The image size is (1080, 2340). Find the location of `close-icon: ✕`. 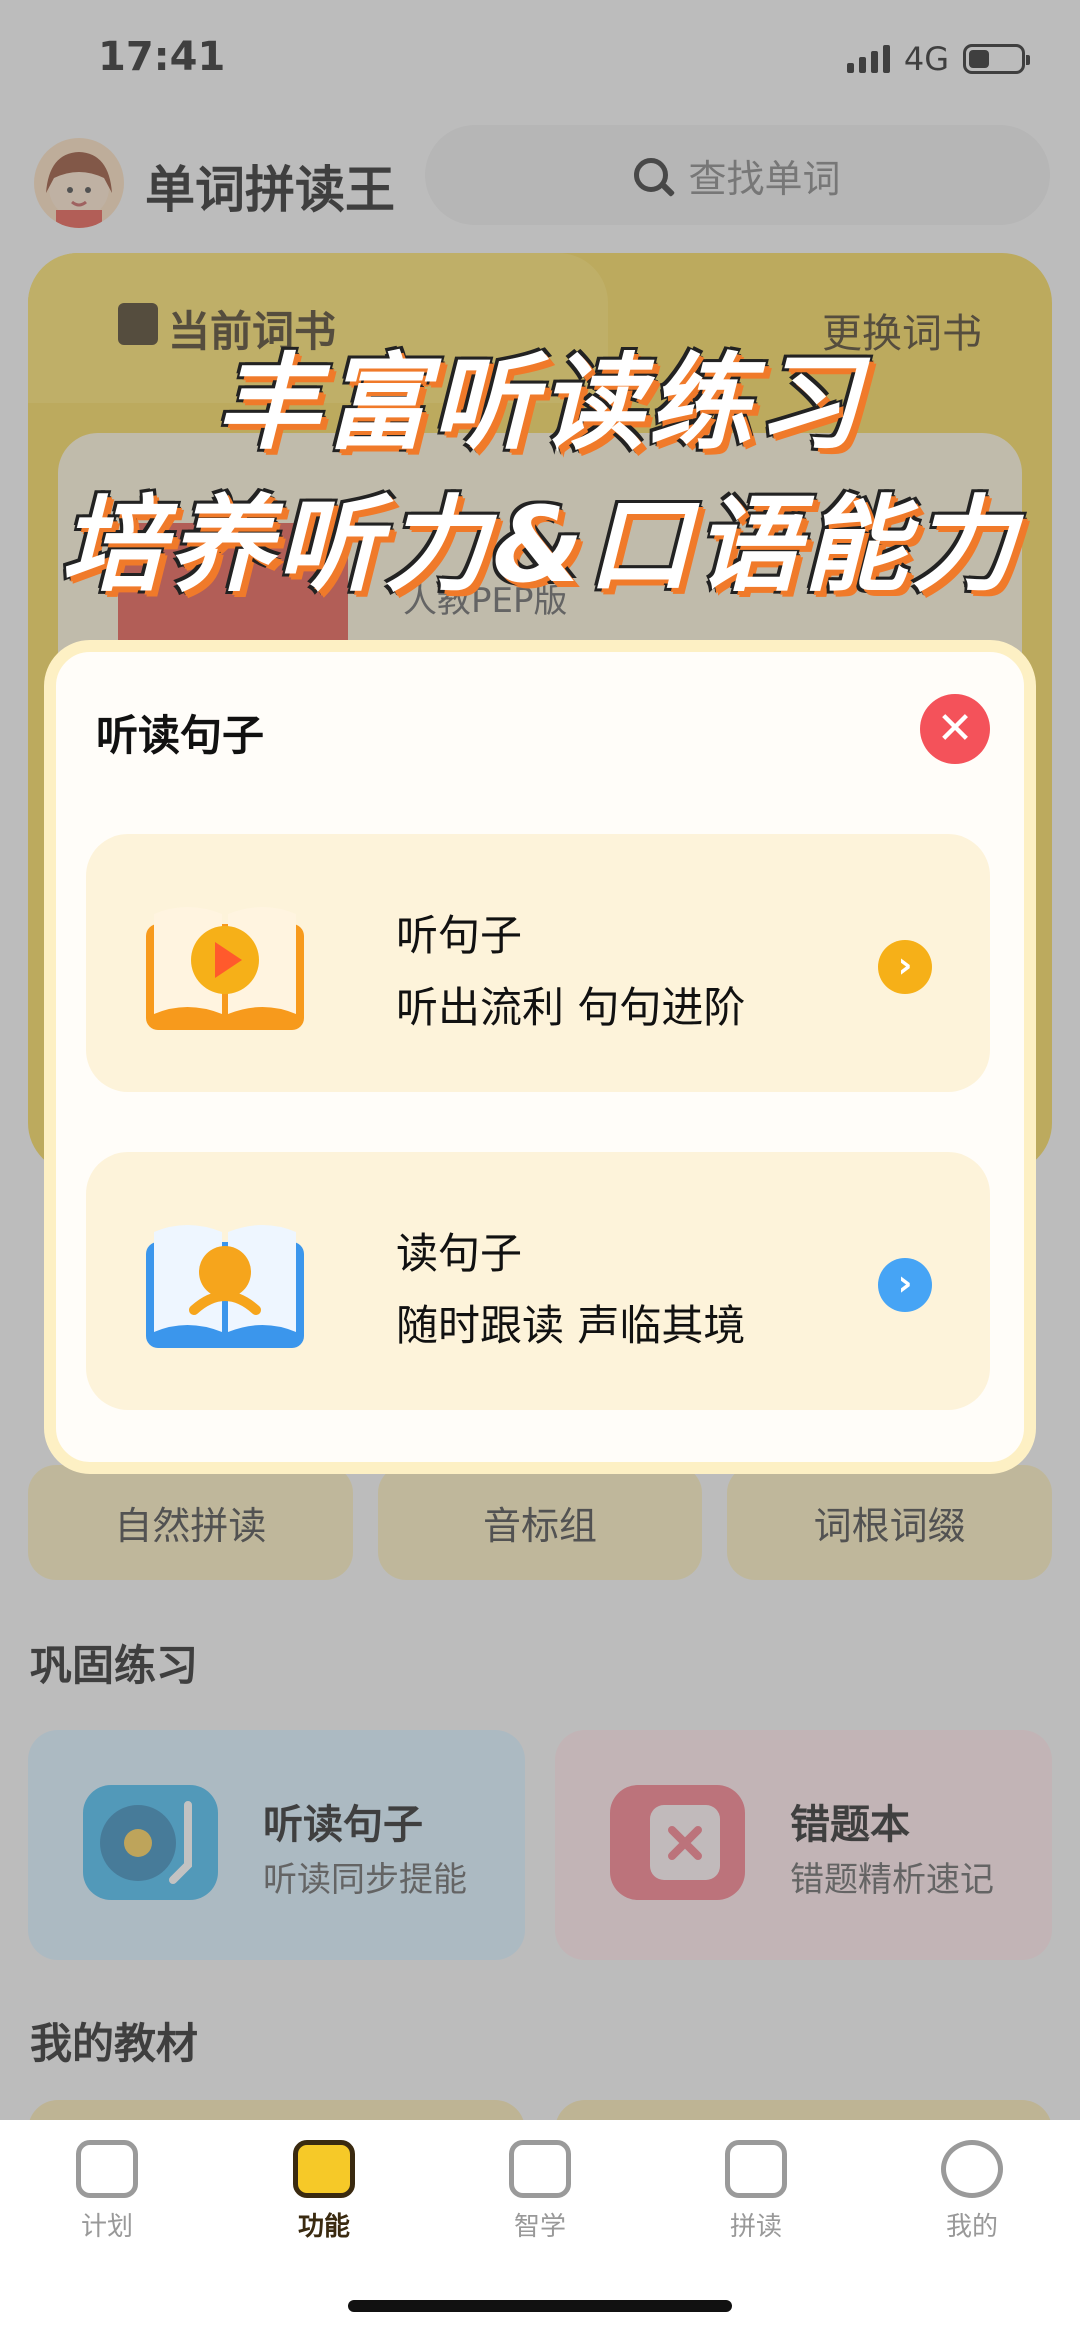

close-icon: ✕ is located at coordinates (955, 728).